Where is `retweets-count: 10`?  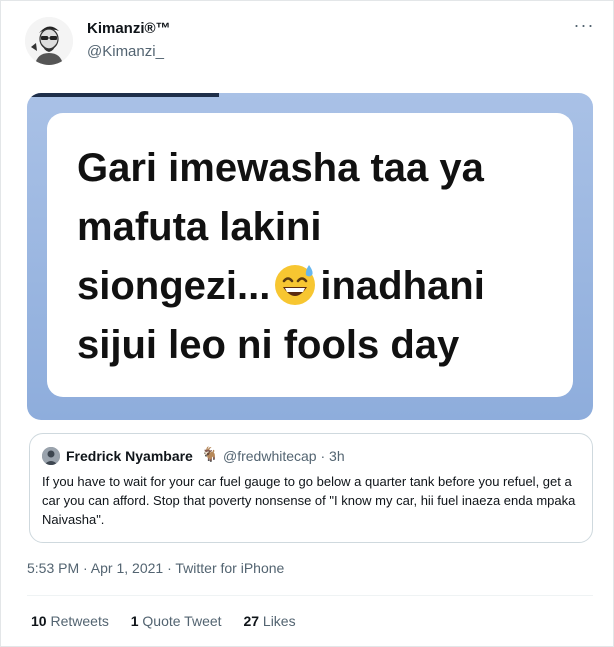
retweets-count: 10 is located at coordinates (39, 621).